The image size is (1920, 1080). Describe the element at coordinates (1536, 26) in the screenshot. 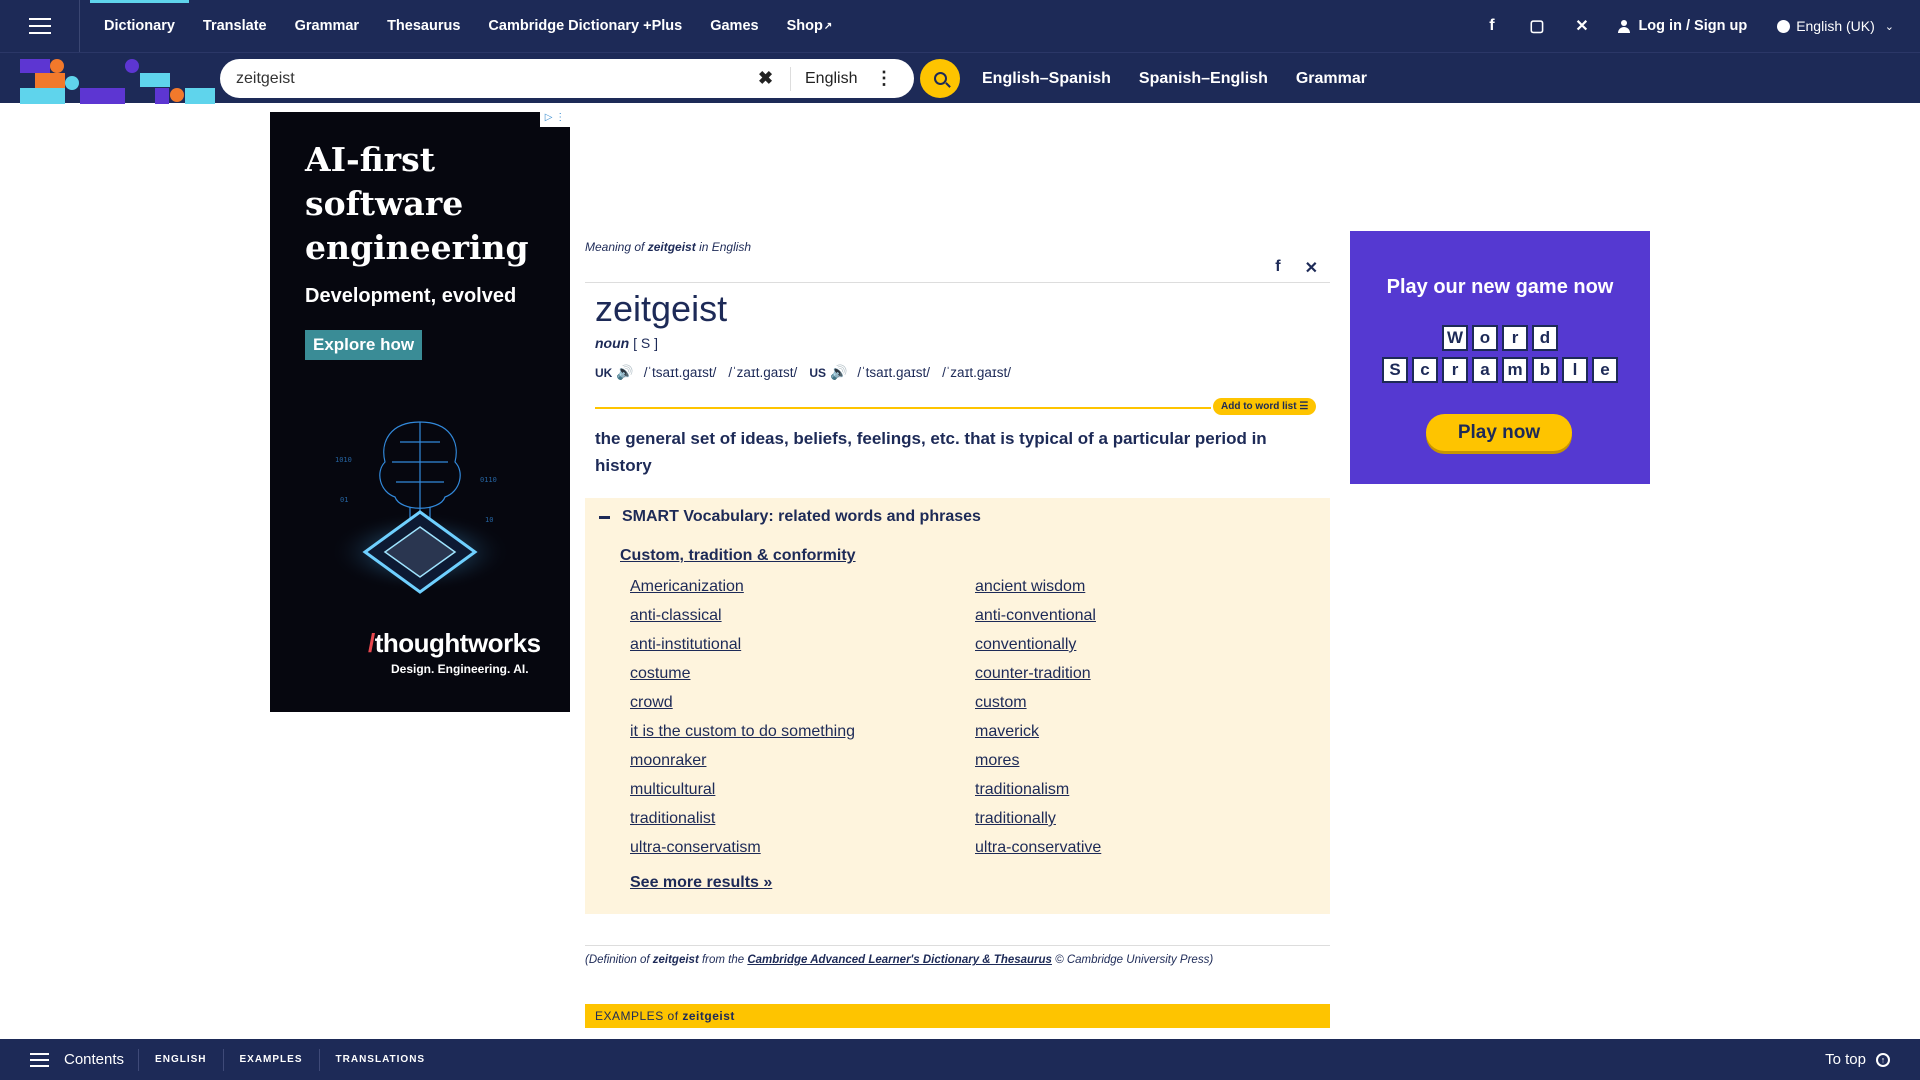

I see `instagram-icon: ▢` at that location.